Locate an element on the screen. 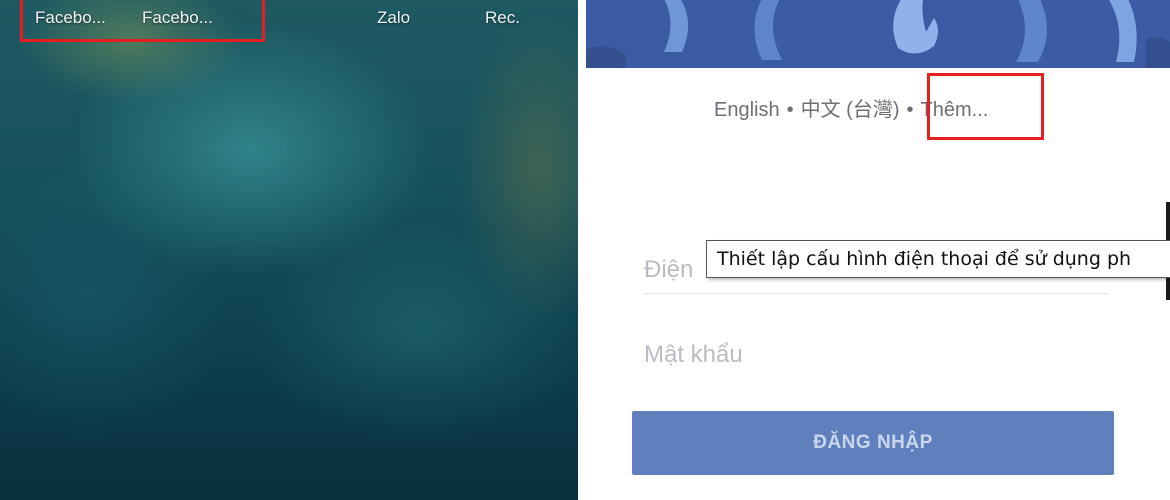  password-field: Mật khẩu is located at coordinates (876, 355).